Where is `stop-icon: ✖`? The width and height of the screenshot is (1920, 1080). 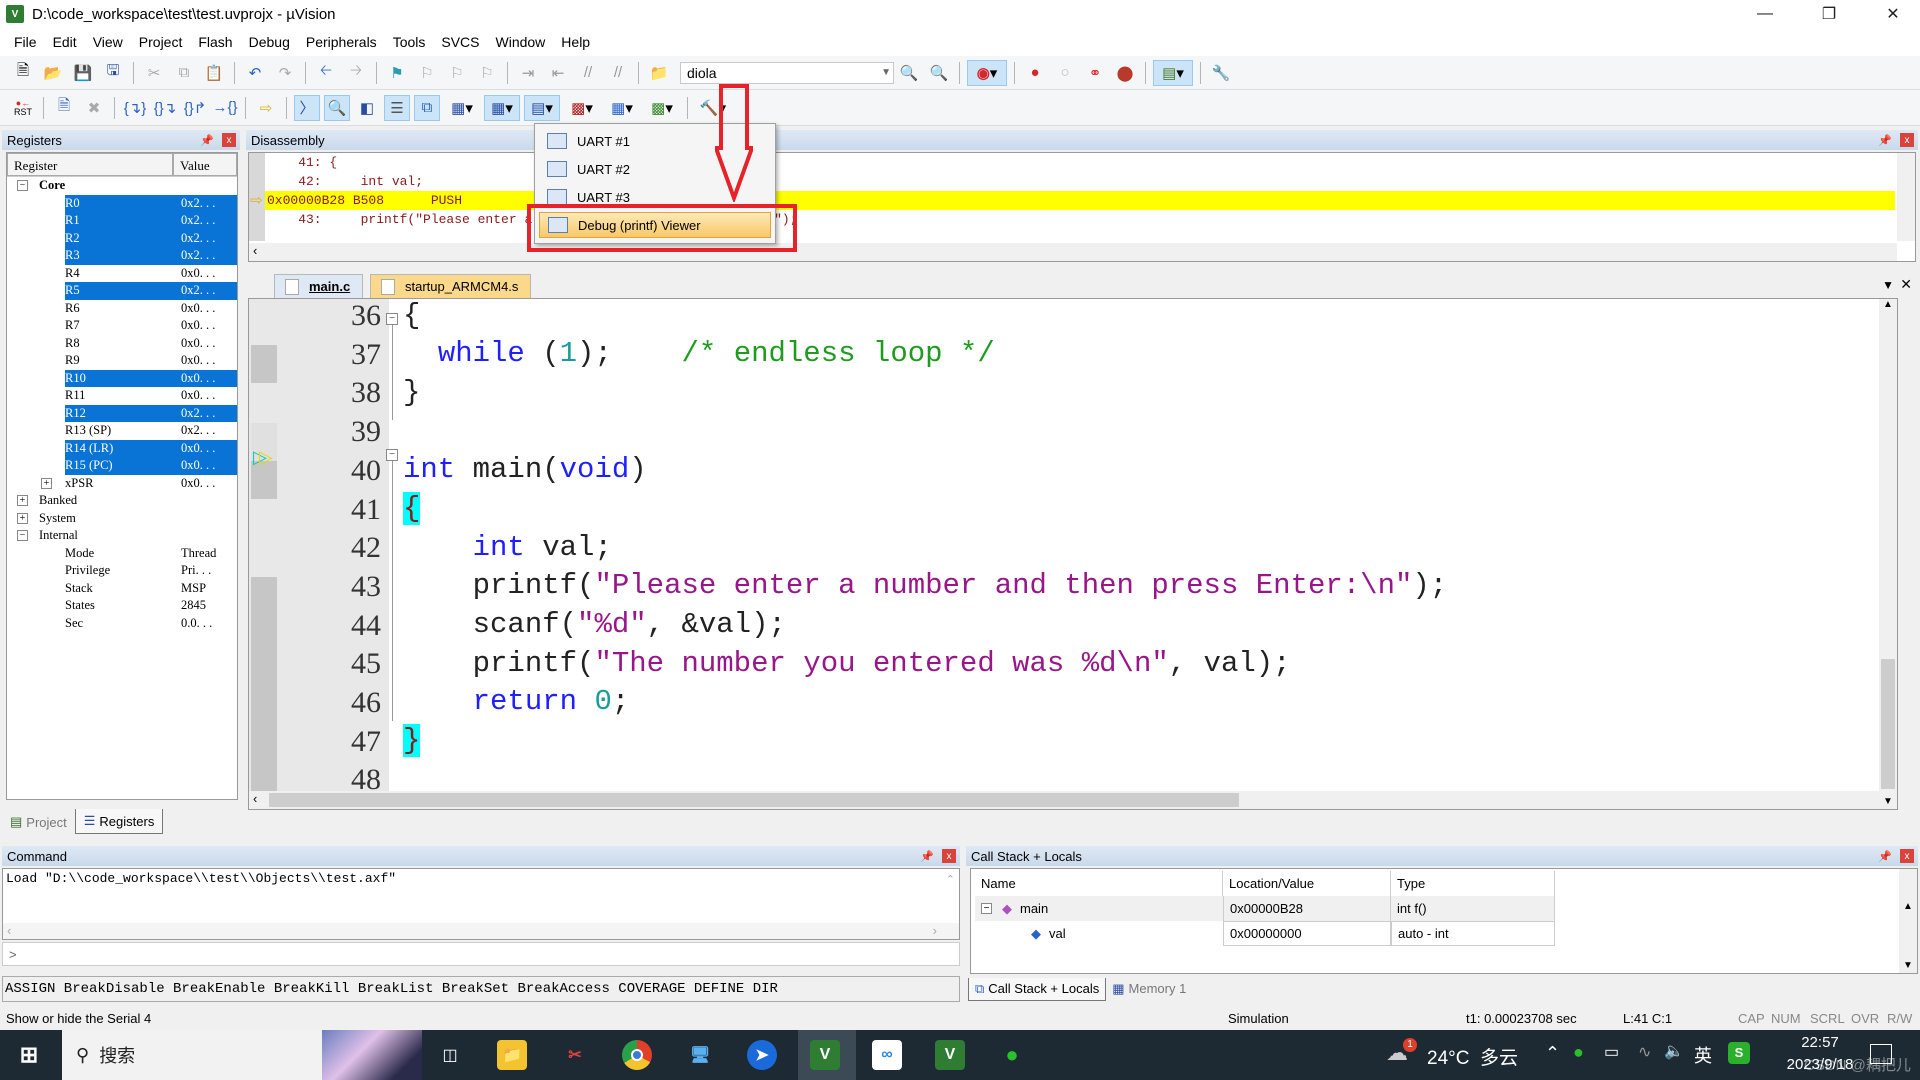
stop-icon: ✖ is located at coordinates (94, 108).